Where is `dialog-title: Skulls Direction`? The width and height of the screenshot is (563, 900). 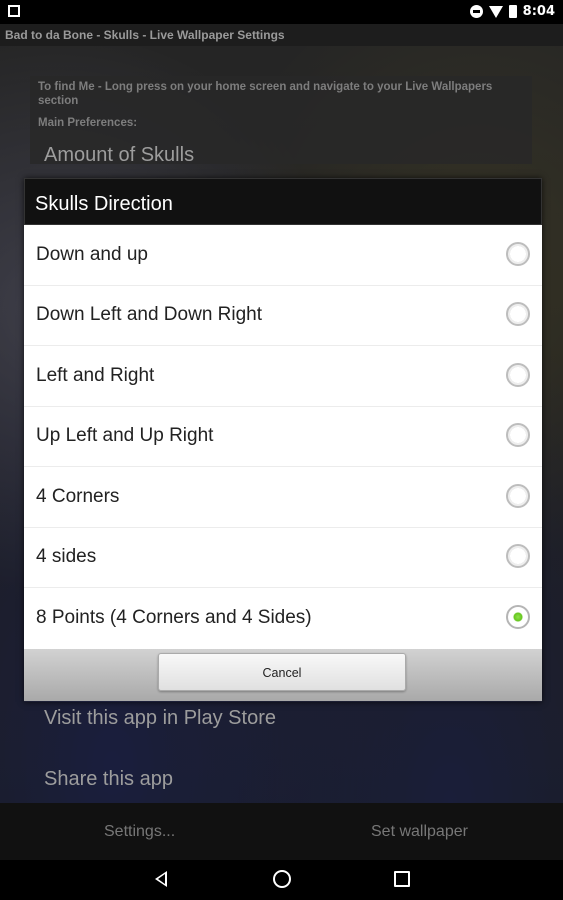 dialog-title: Skulls Direction is located at coordinates (283, 201).